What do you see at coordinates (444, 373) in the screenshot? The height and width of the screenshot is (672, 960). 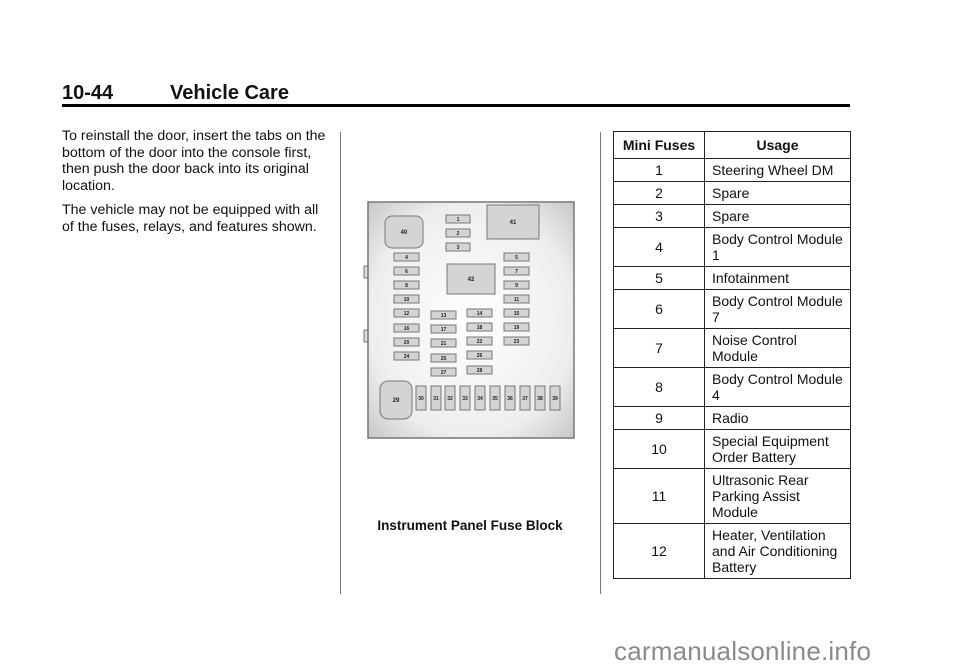 I see `fuse-label: 27` at bounding box center [444, 373].